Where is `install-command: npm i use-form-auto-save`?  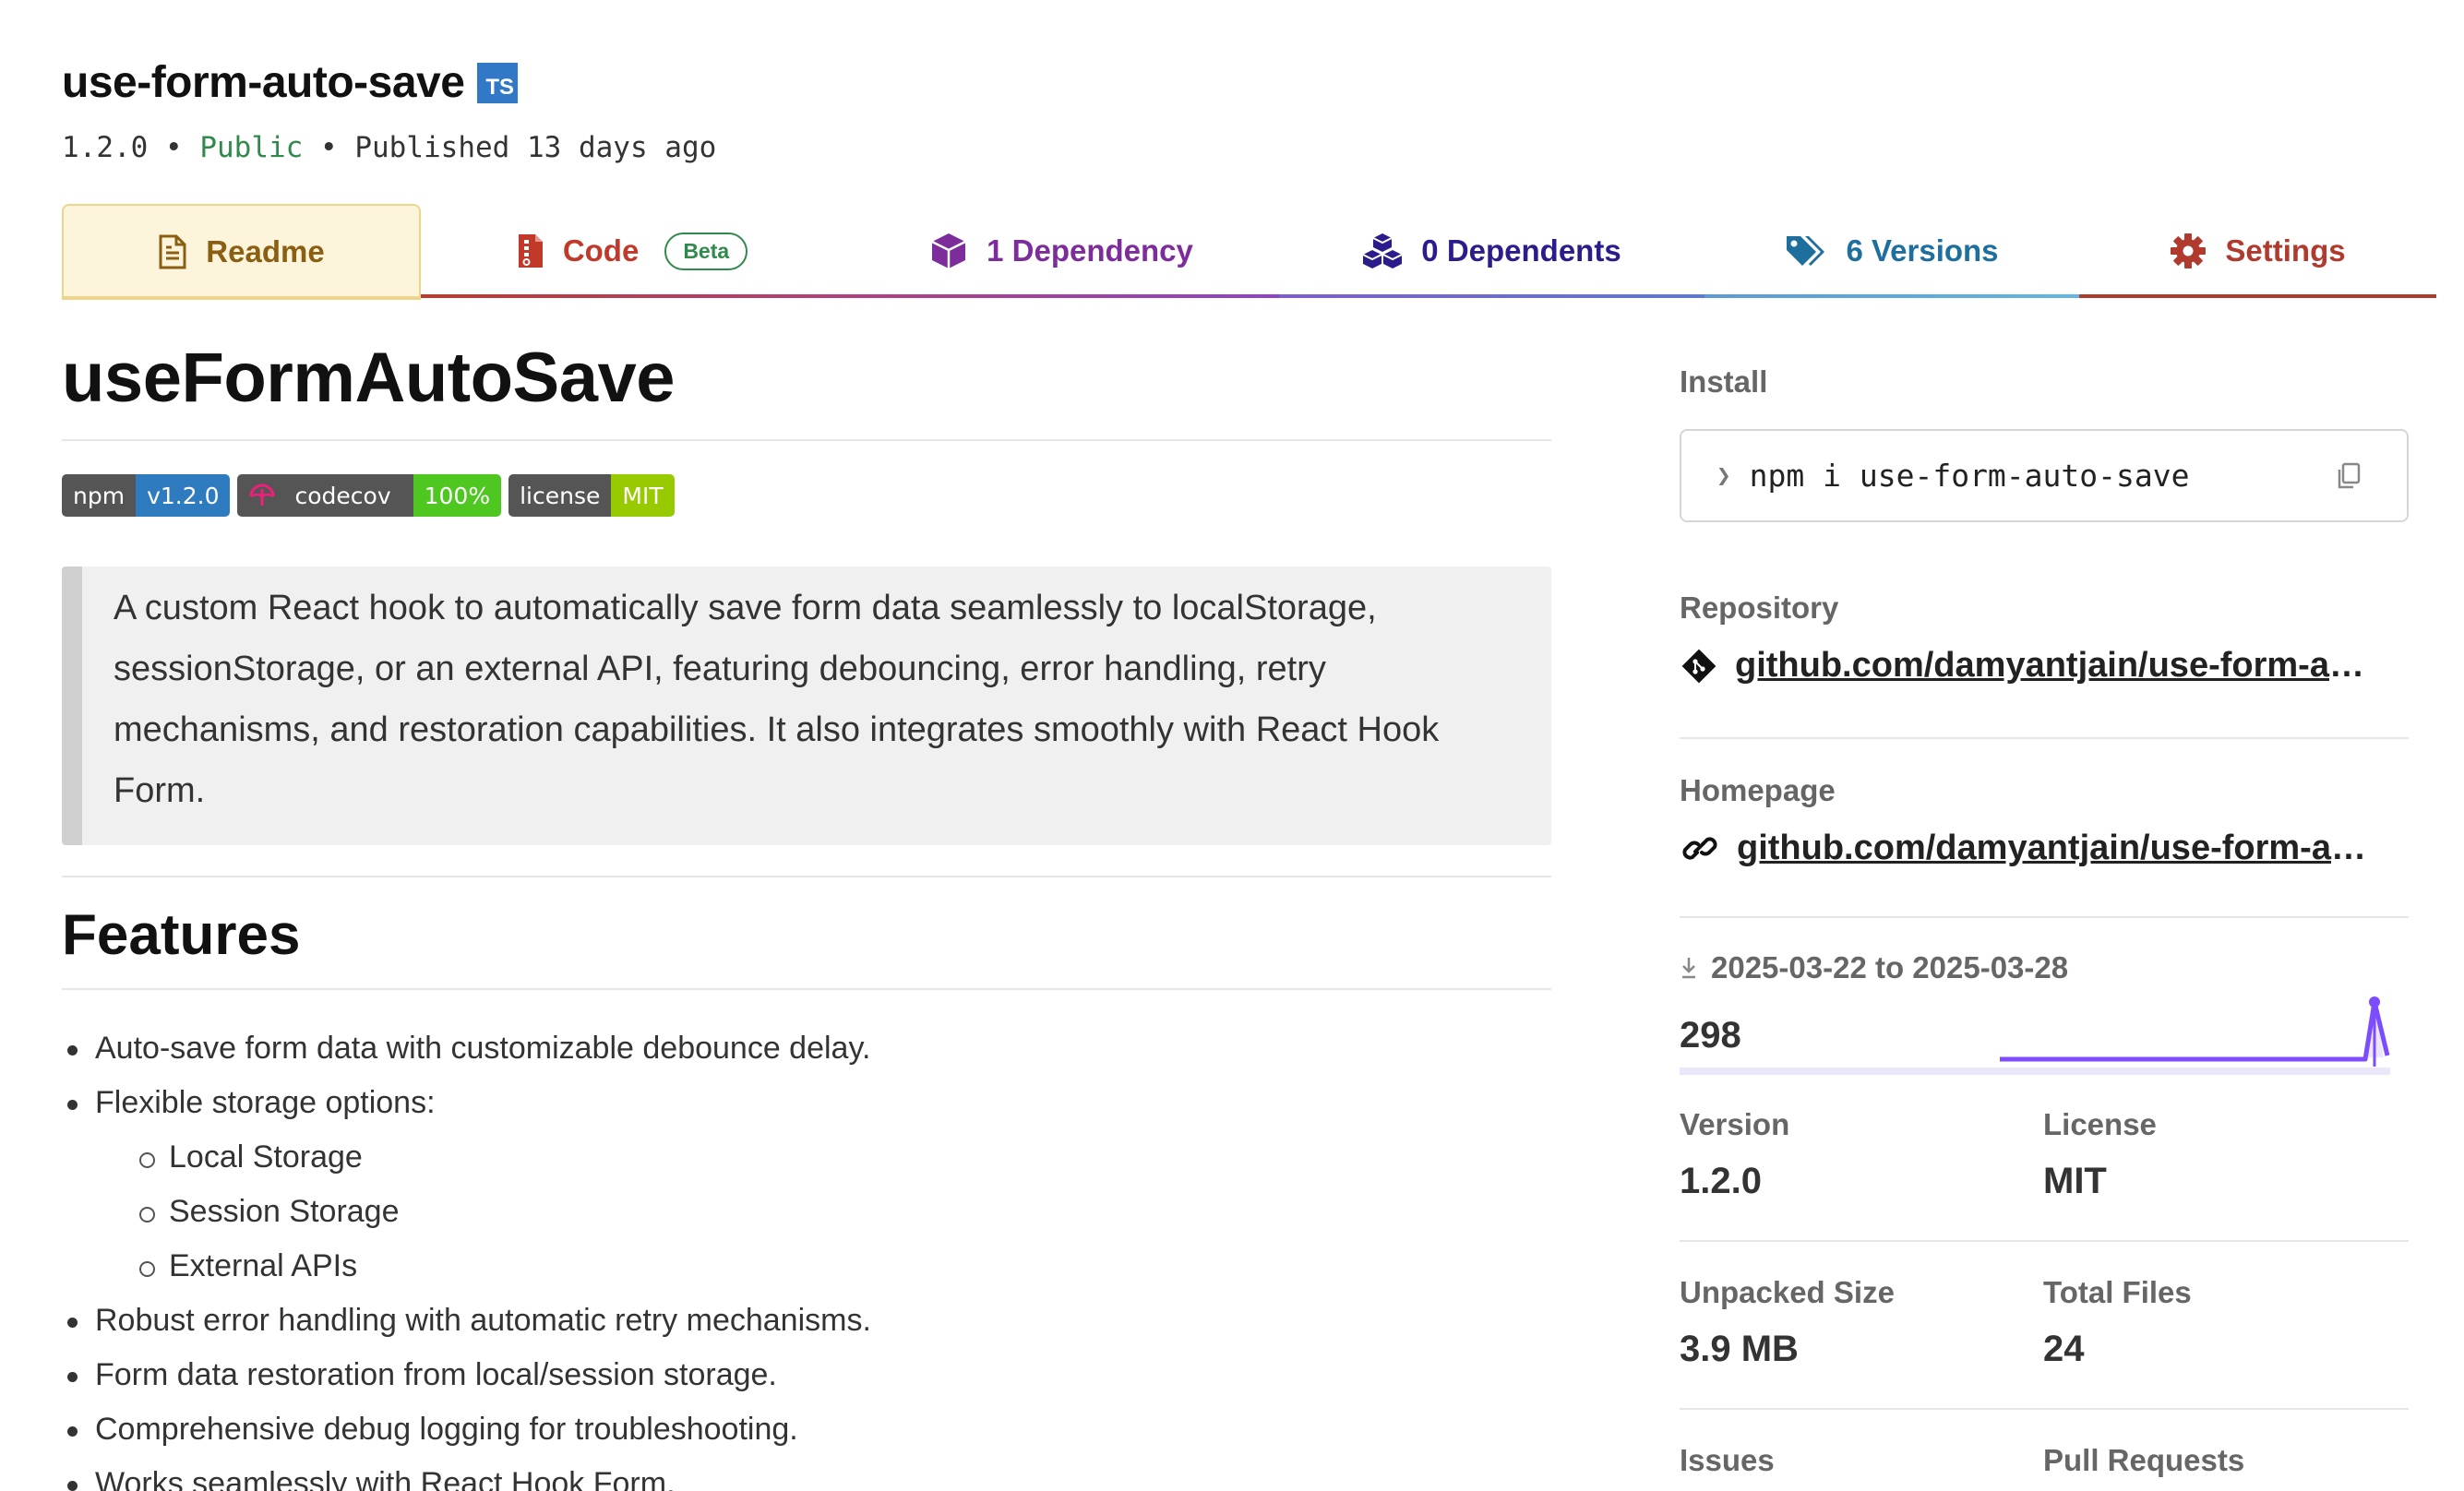
install-command: npm i use-form-auto-save is located at coordinates (1969, 476).